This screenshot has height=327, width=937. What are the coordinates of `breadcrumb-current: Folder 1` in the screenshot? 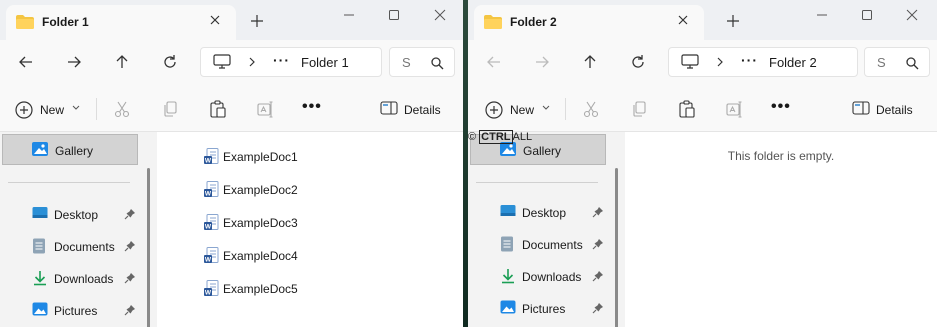 It's located at (325, 62).